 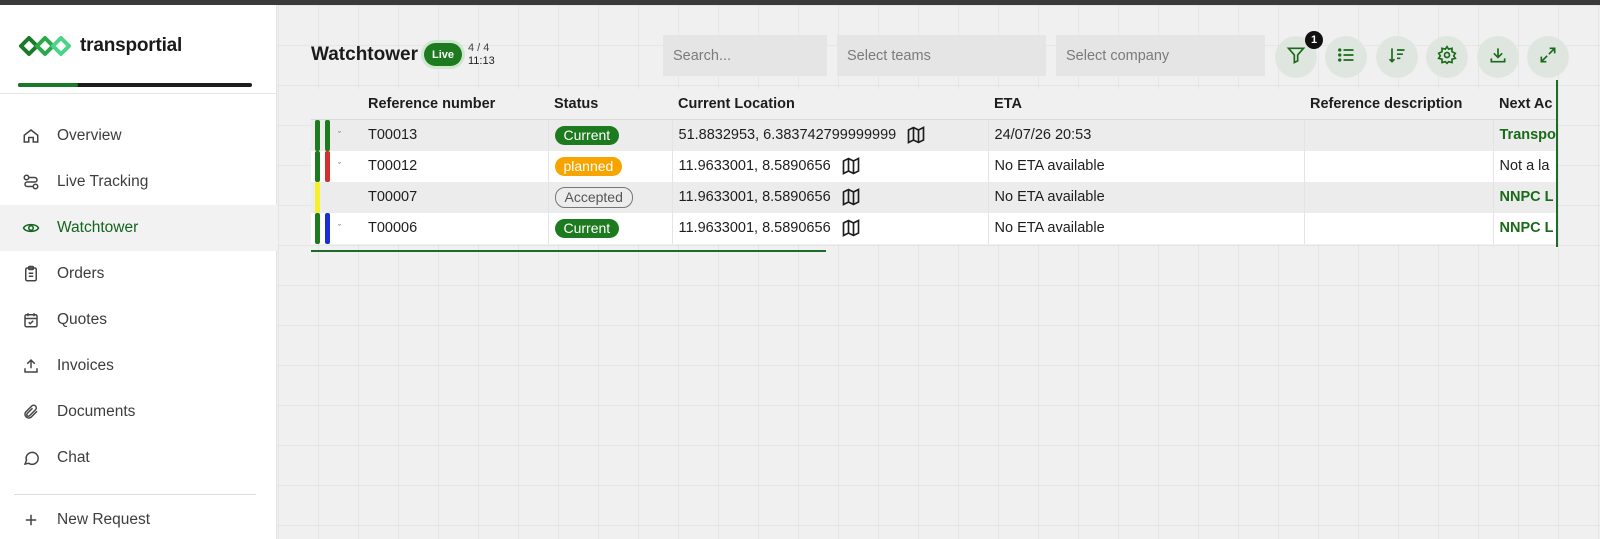 I want to click on search-input, so click(x=745, y=55).